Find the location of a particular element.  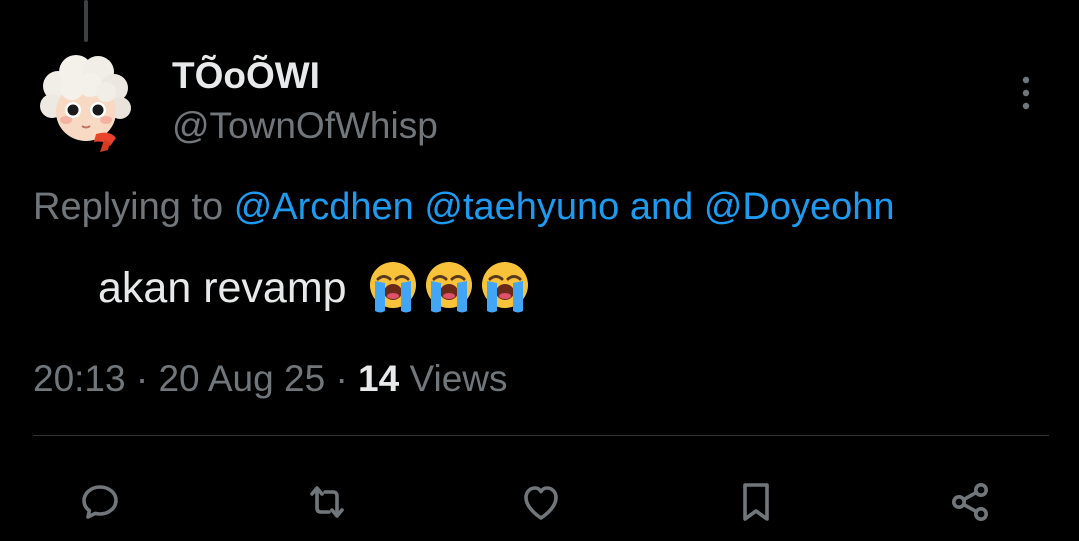

replying-to-label: Replying to is located at coordinates (128, 207).